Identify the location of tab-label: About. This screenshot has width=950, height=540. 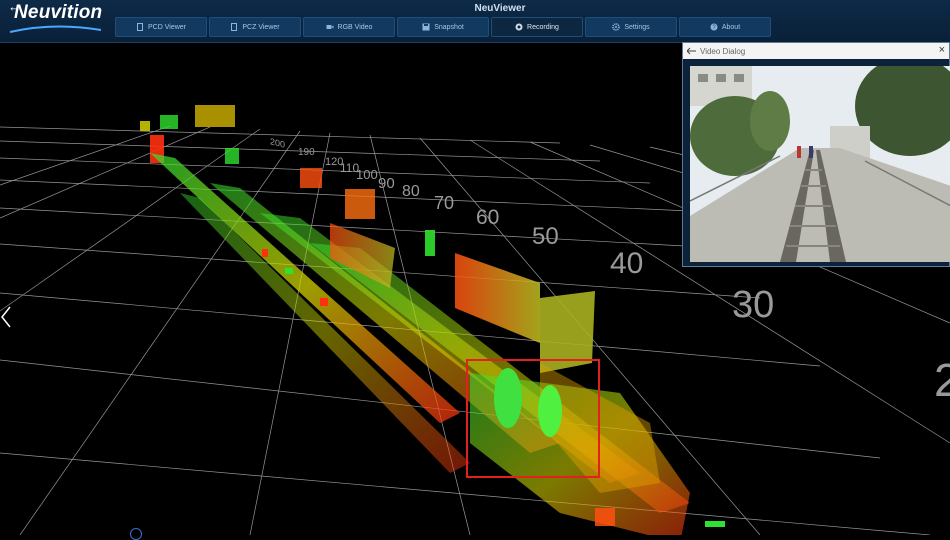
(731, 27).